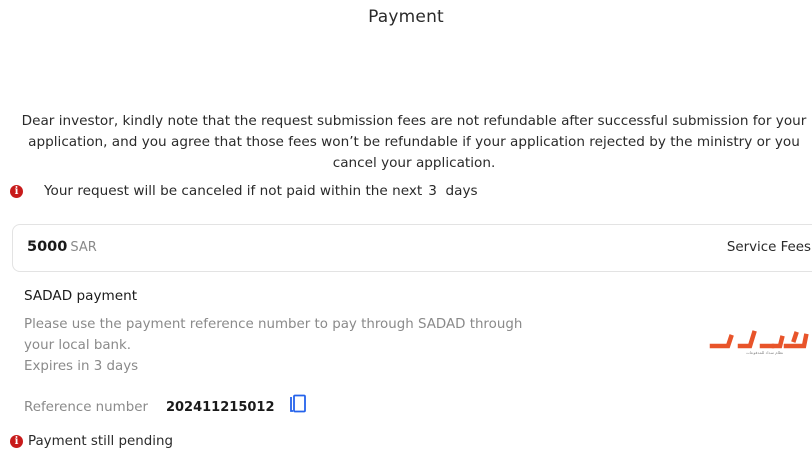  I want to click on service-fee-card: 5000 SAR Service Fees, so click(412, 248).